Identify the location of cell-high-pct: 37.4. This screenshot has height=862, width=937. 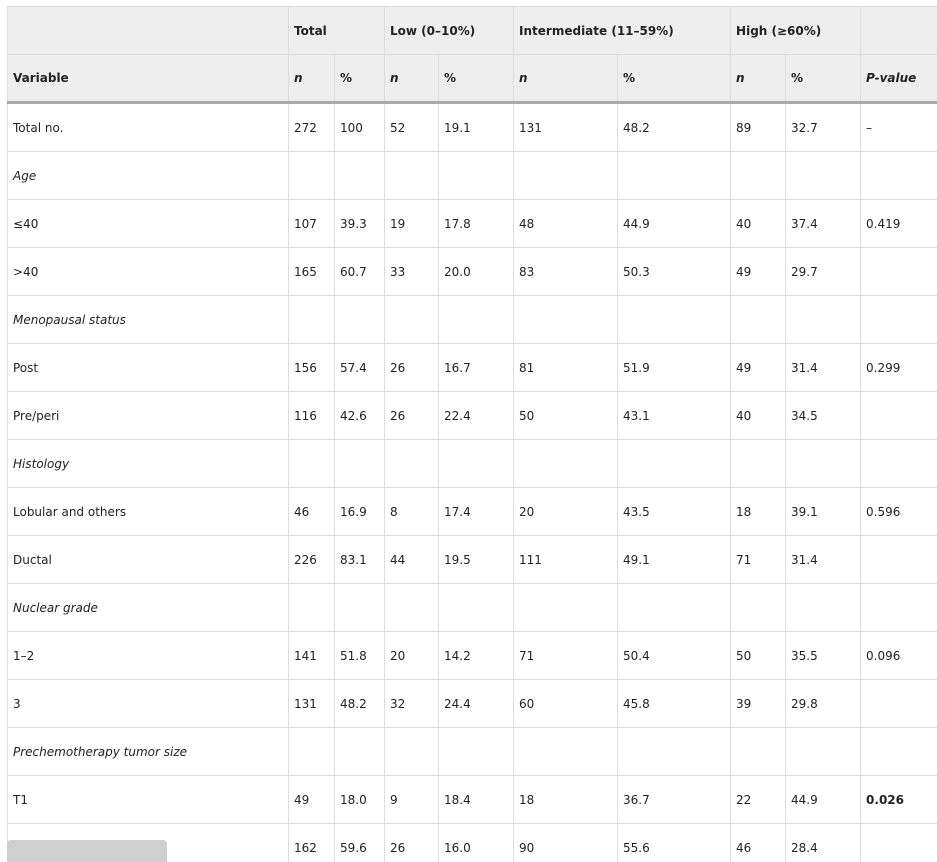
(823, 223).